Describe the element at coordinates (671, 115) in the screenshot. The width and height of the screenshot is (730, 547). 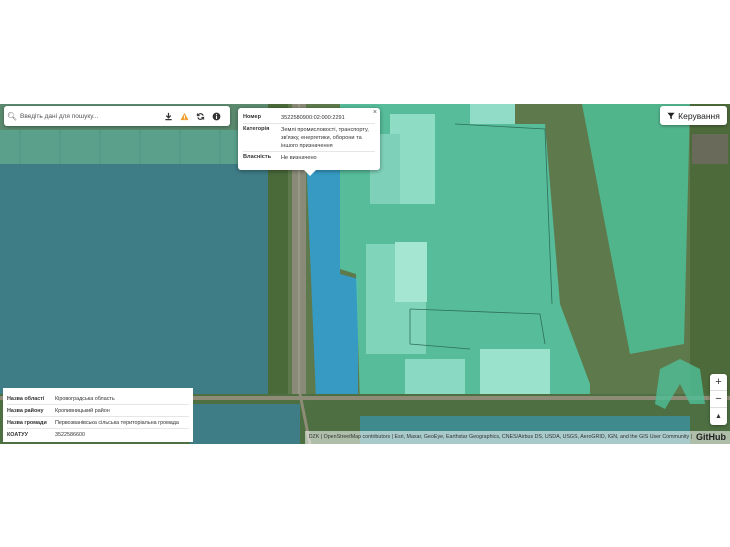
I see `filter-icon` at that location.